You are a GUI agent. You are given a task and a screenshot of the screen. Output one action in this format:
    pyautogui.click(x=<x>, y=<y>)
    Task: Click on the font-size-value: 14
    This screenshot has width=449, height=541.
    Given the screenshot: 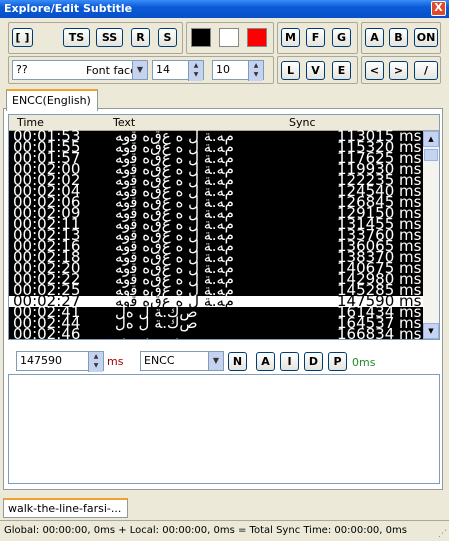 What is the action you would take?
    pyautogui.click(x=163, y=69)
    